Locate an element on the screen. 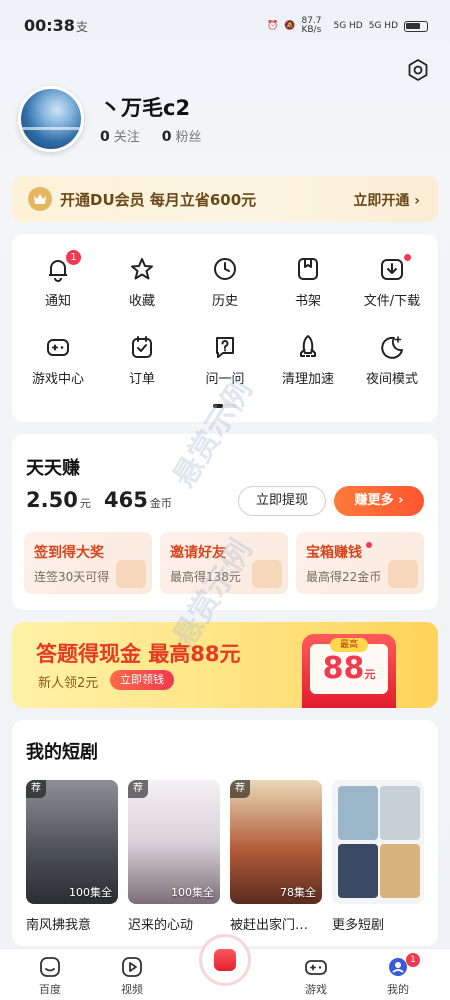  status-alipay-icon: 支 is located at coordinates (82, 27).